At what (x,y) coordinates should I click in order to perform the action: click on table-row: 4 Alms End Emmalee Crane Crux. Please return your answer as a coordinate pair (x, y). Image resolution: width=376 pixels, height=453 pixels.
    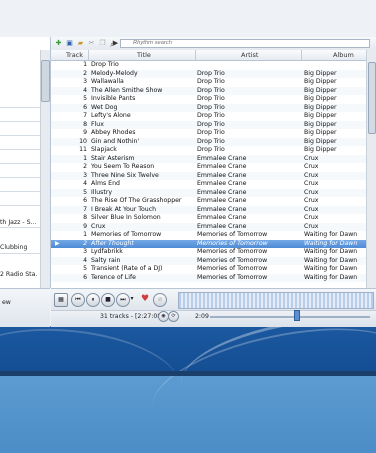
    Looking at the image, I should click on (208, 184).